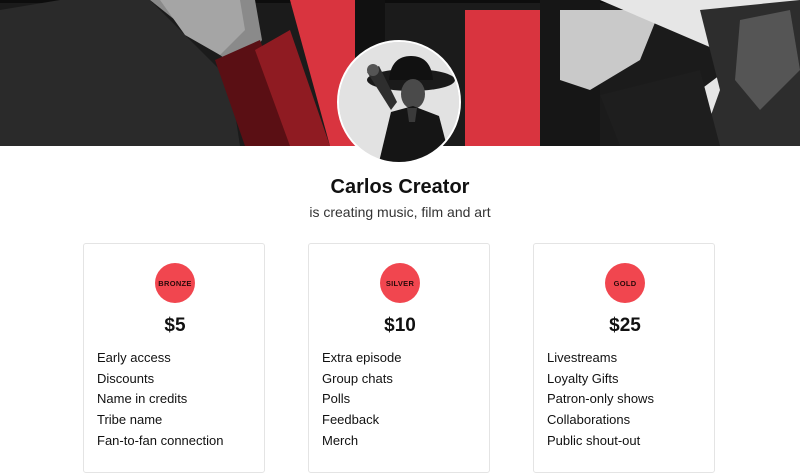 The height and width of the screenshot is (473, 800). What do you see at coordinates (351, 420) in the screenshot?
I see `perk-item: Feedback` at bounding box center [351, 420].